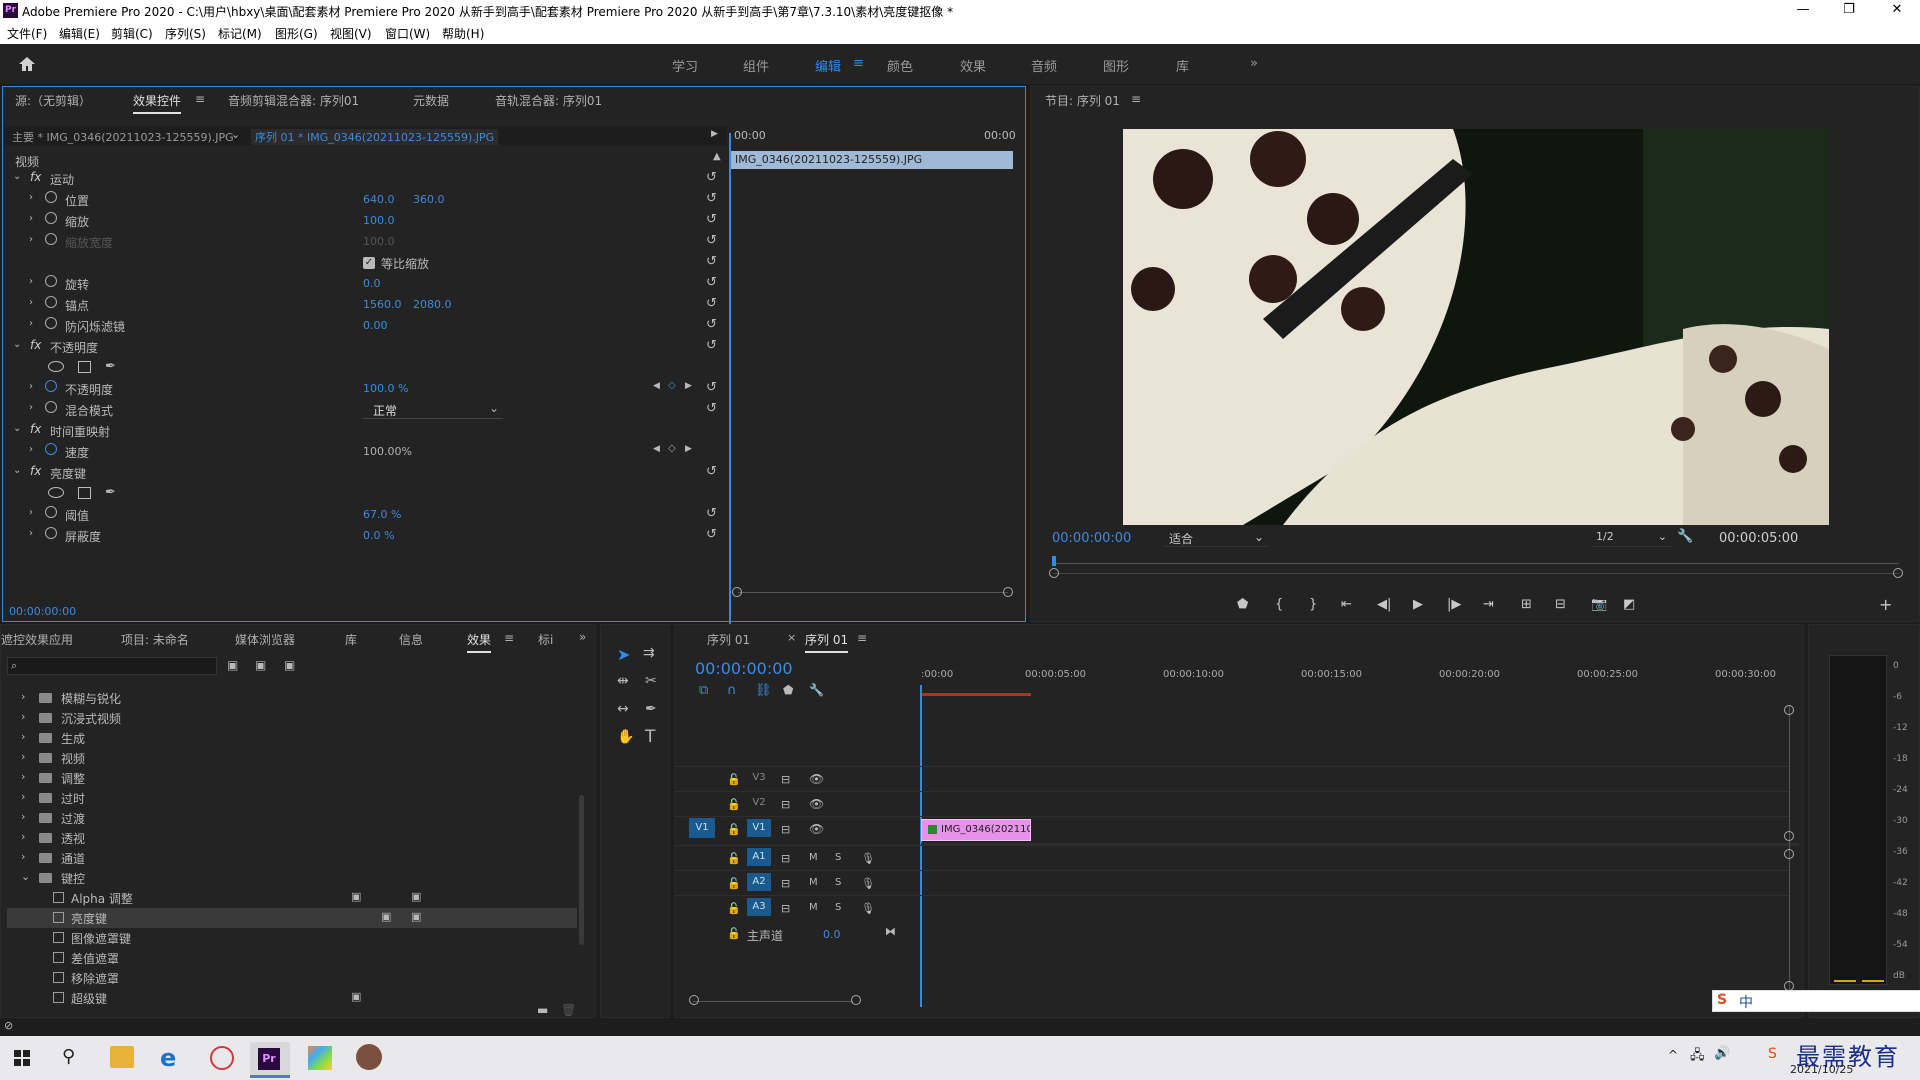 Image resolution: width=1920 pixels, height=1080 pixels. I want to click on gallery-app-icon, so click(320, 1058).